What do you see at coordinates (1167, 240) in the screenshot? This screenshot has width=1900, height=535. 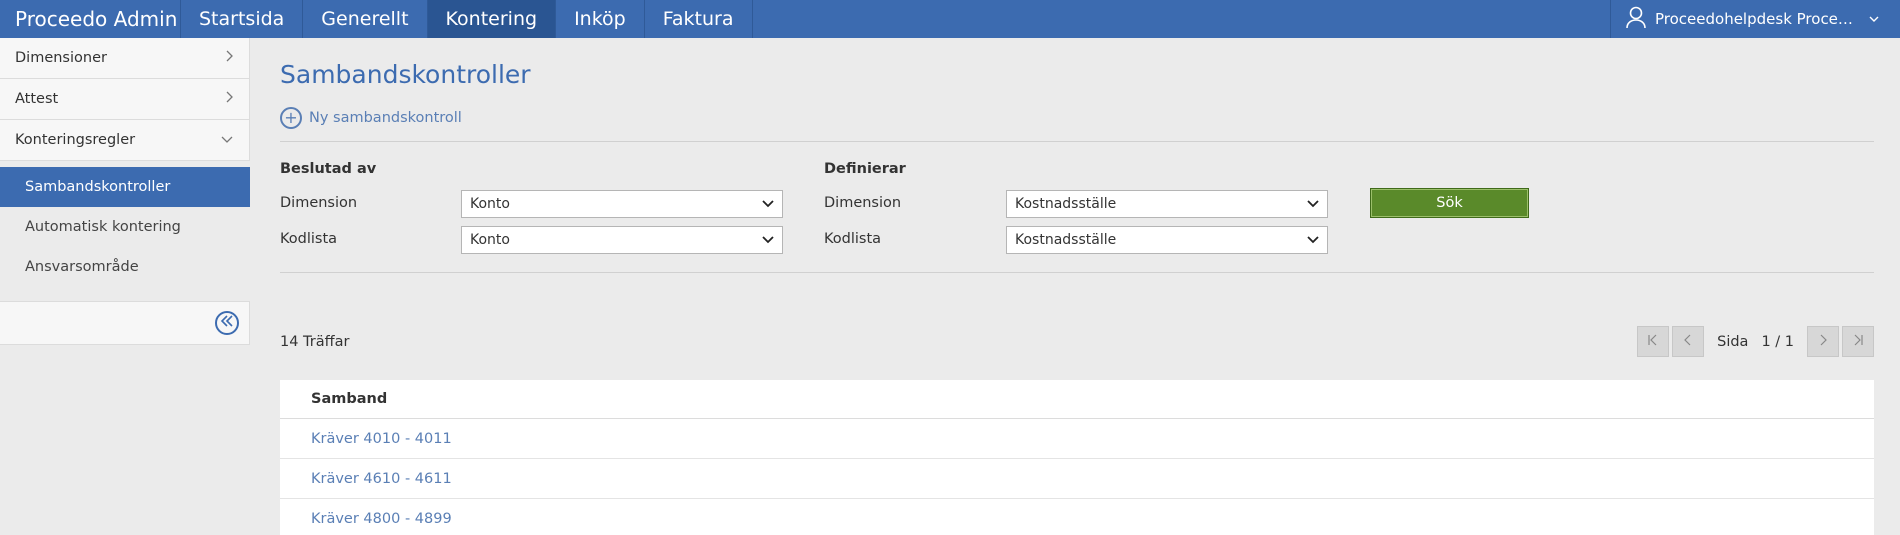 I see `right-kodlista-select: Kostnadsställe` at bounding box center [1167, 240].